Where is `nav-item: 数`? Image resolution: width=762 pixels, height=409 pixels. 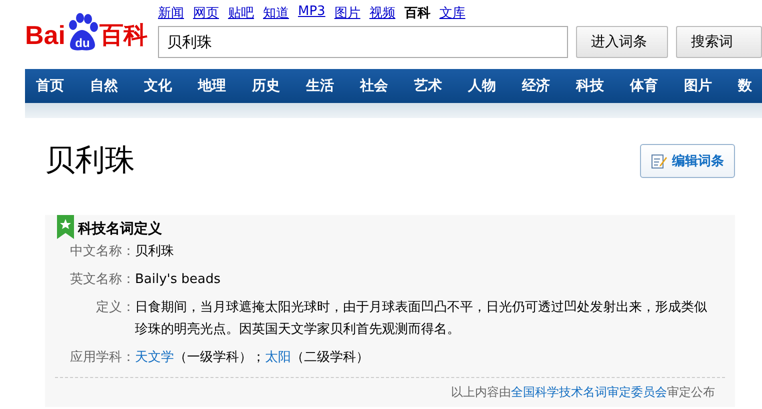
nav-item: 数 is located at coordinates (750, 86).